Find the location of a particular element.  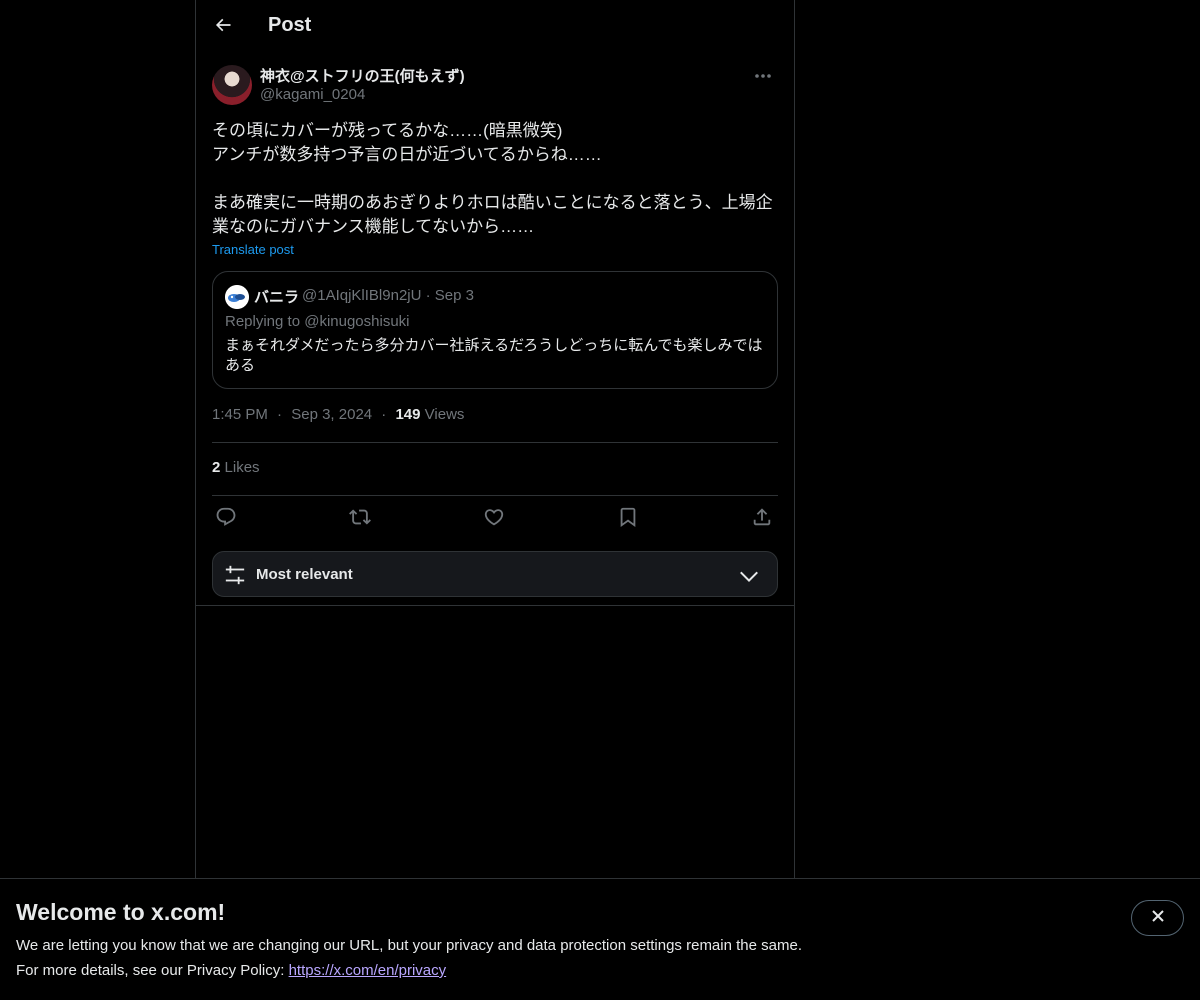

repost-icon is located at coordinates (360, 519).